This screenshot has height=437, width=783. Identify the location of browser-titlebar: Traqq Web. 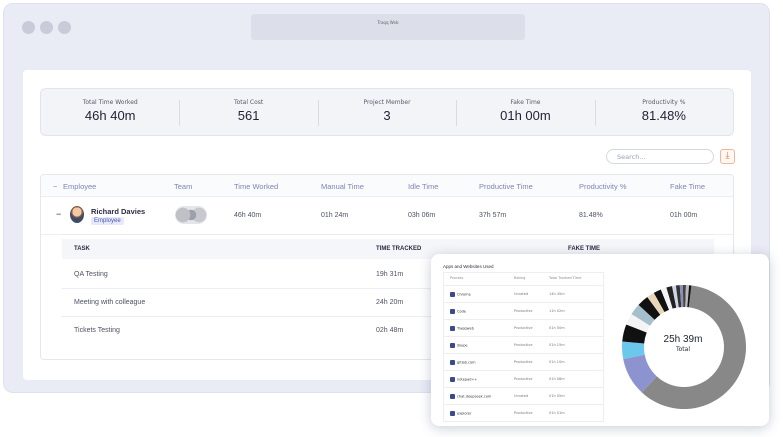
(386, 27).